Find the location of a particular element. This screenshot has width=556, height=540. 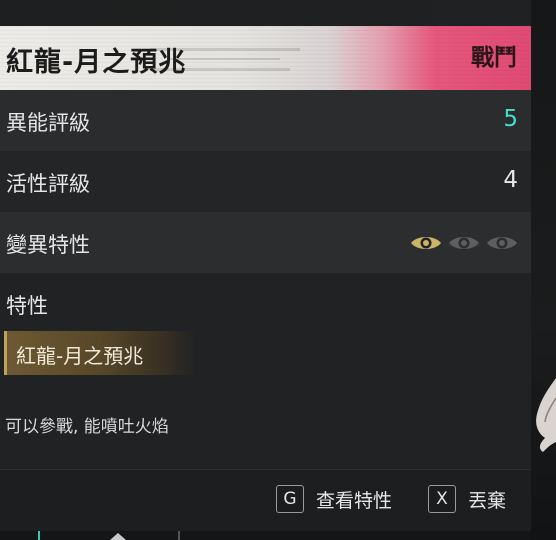

stat-row-mutation-traits: 變異特性 is located at coordinates (265, 242).